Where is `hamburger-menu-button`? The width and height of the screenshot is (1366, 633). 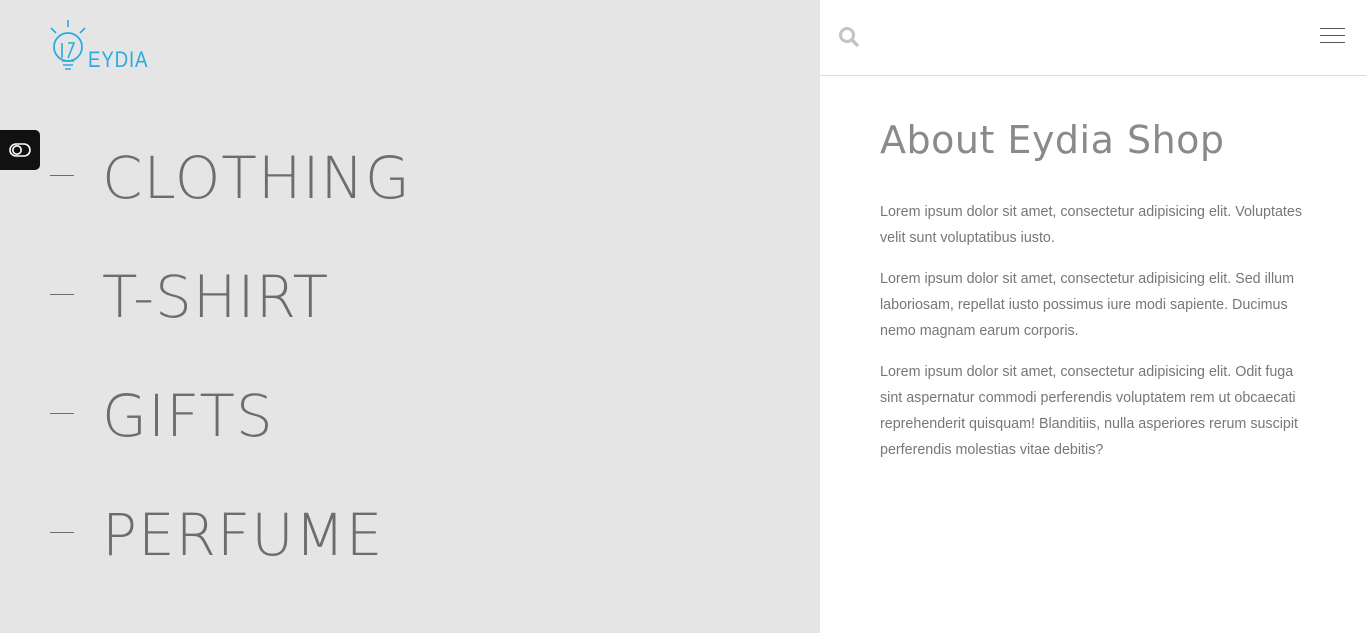 hamburger-menu-button is located at coordinates (1333, 38).